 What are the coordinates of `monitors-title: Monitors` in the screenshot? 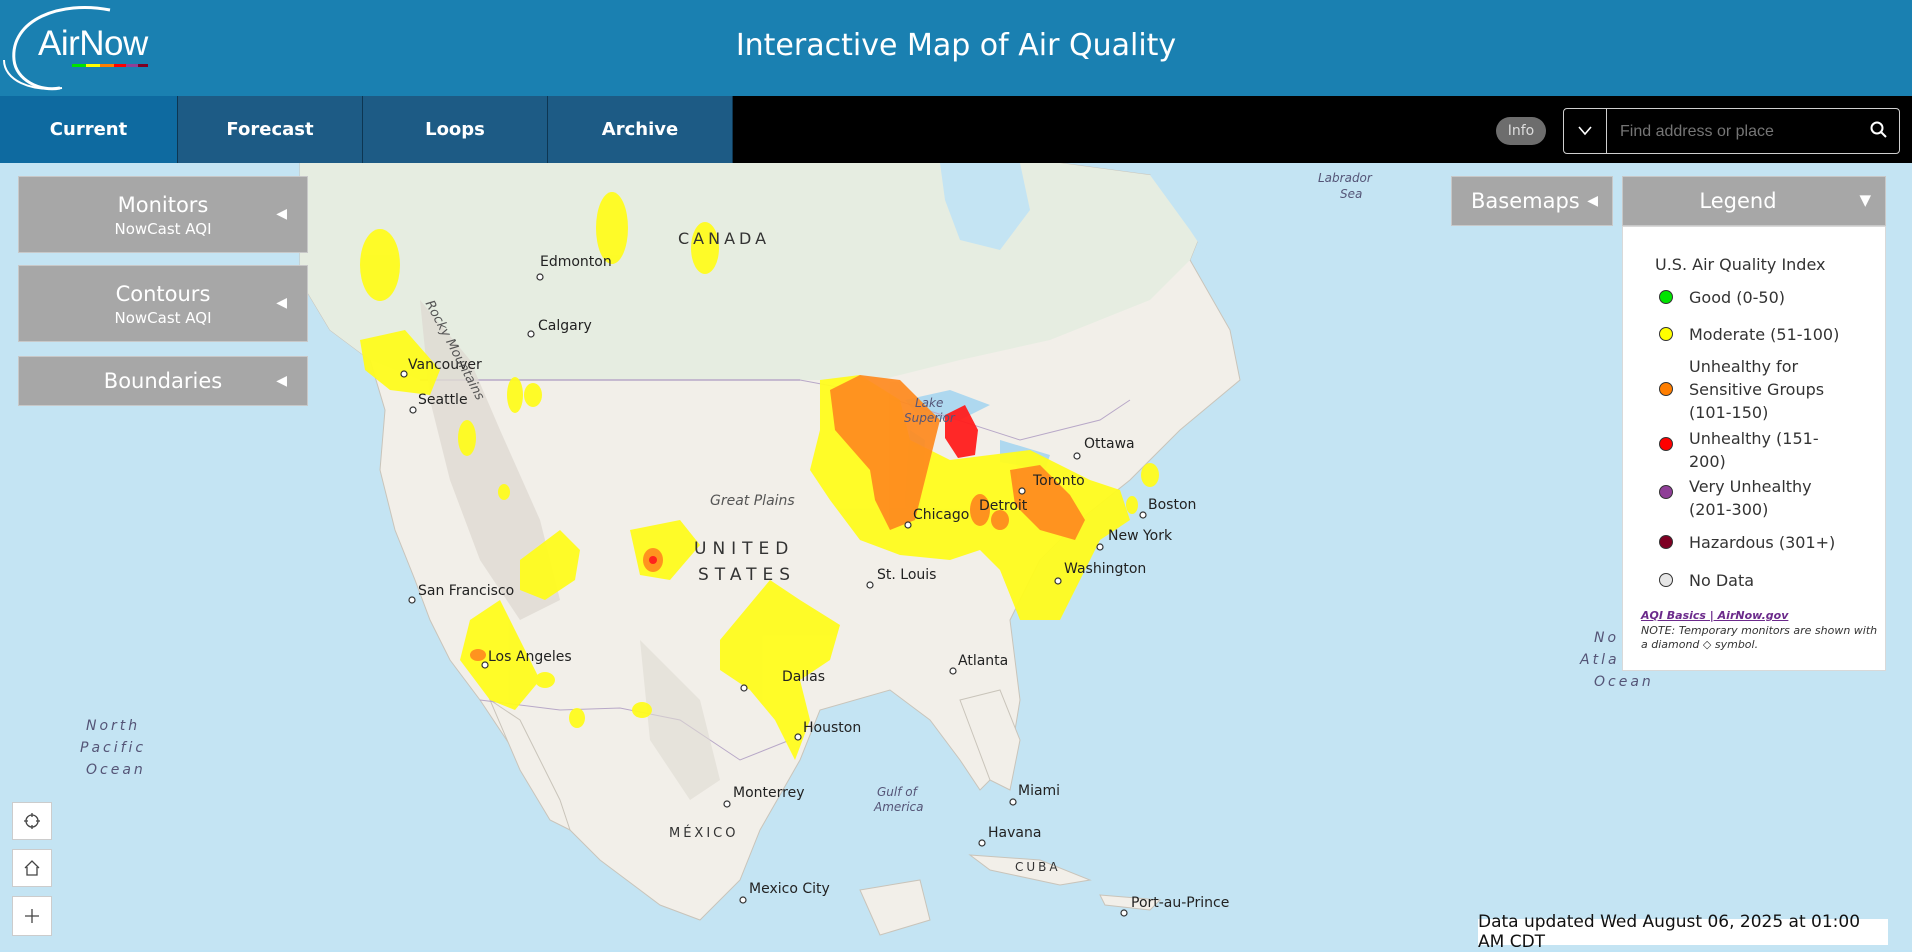 It's located at (163, 205).